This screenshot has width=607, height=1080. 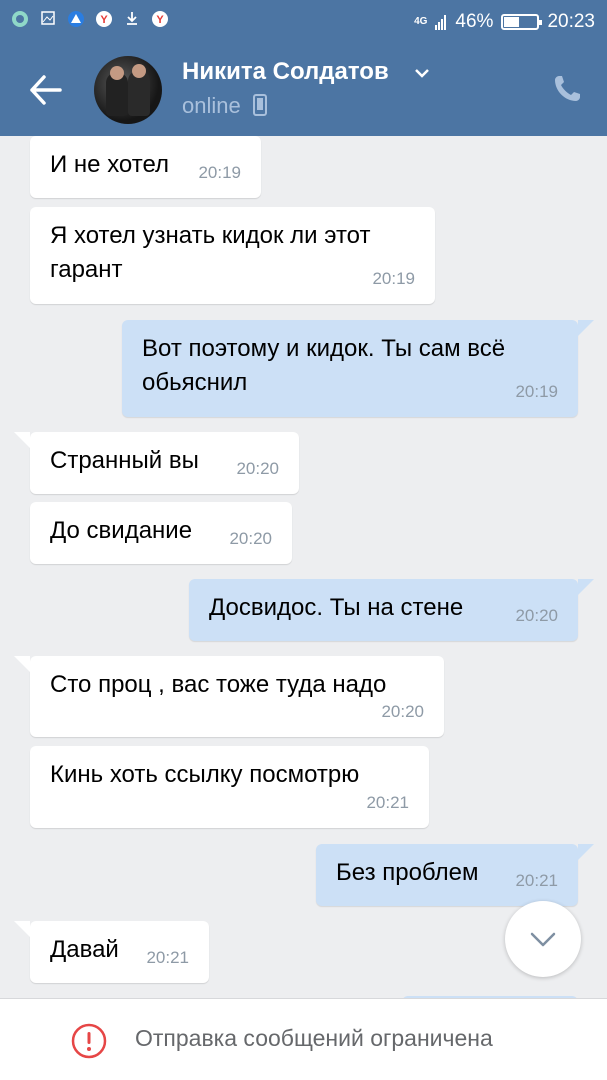 What do you see at coordinates (571, 21) in the screenshot?
I see `clock: 20:23` at bounding box center [571, 21].